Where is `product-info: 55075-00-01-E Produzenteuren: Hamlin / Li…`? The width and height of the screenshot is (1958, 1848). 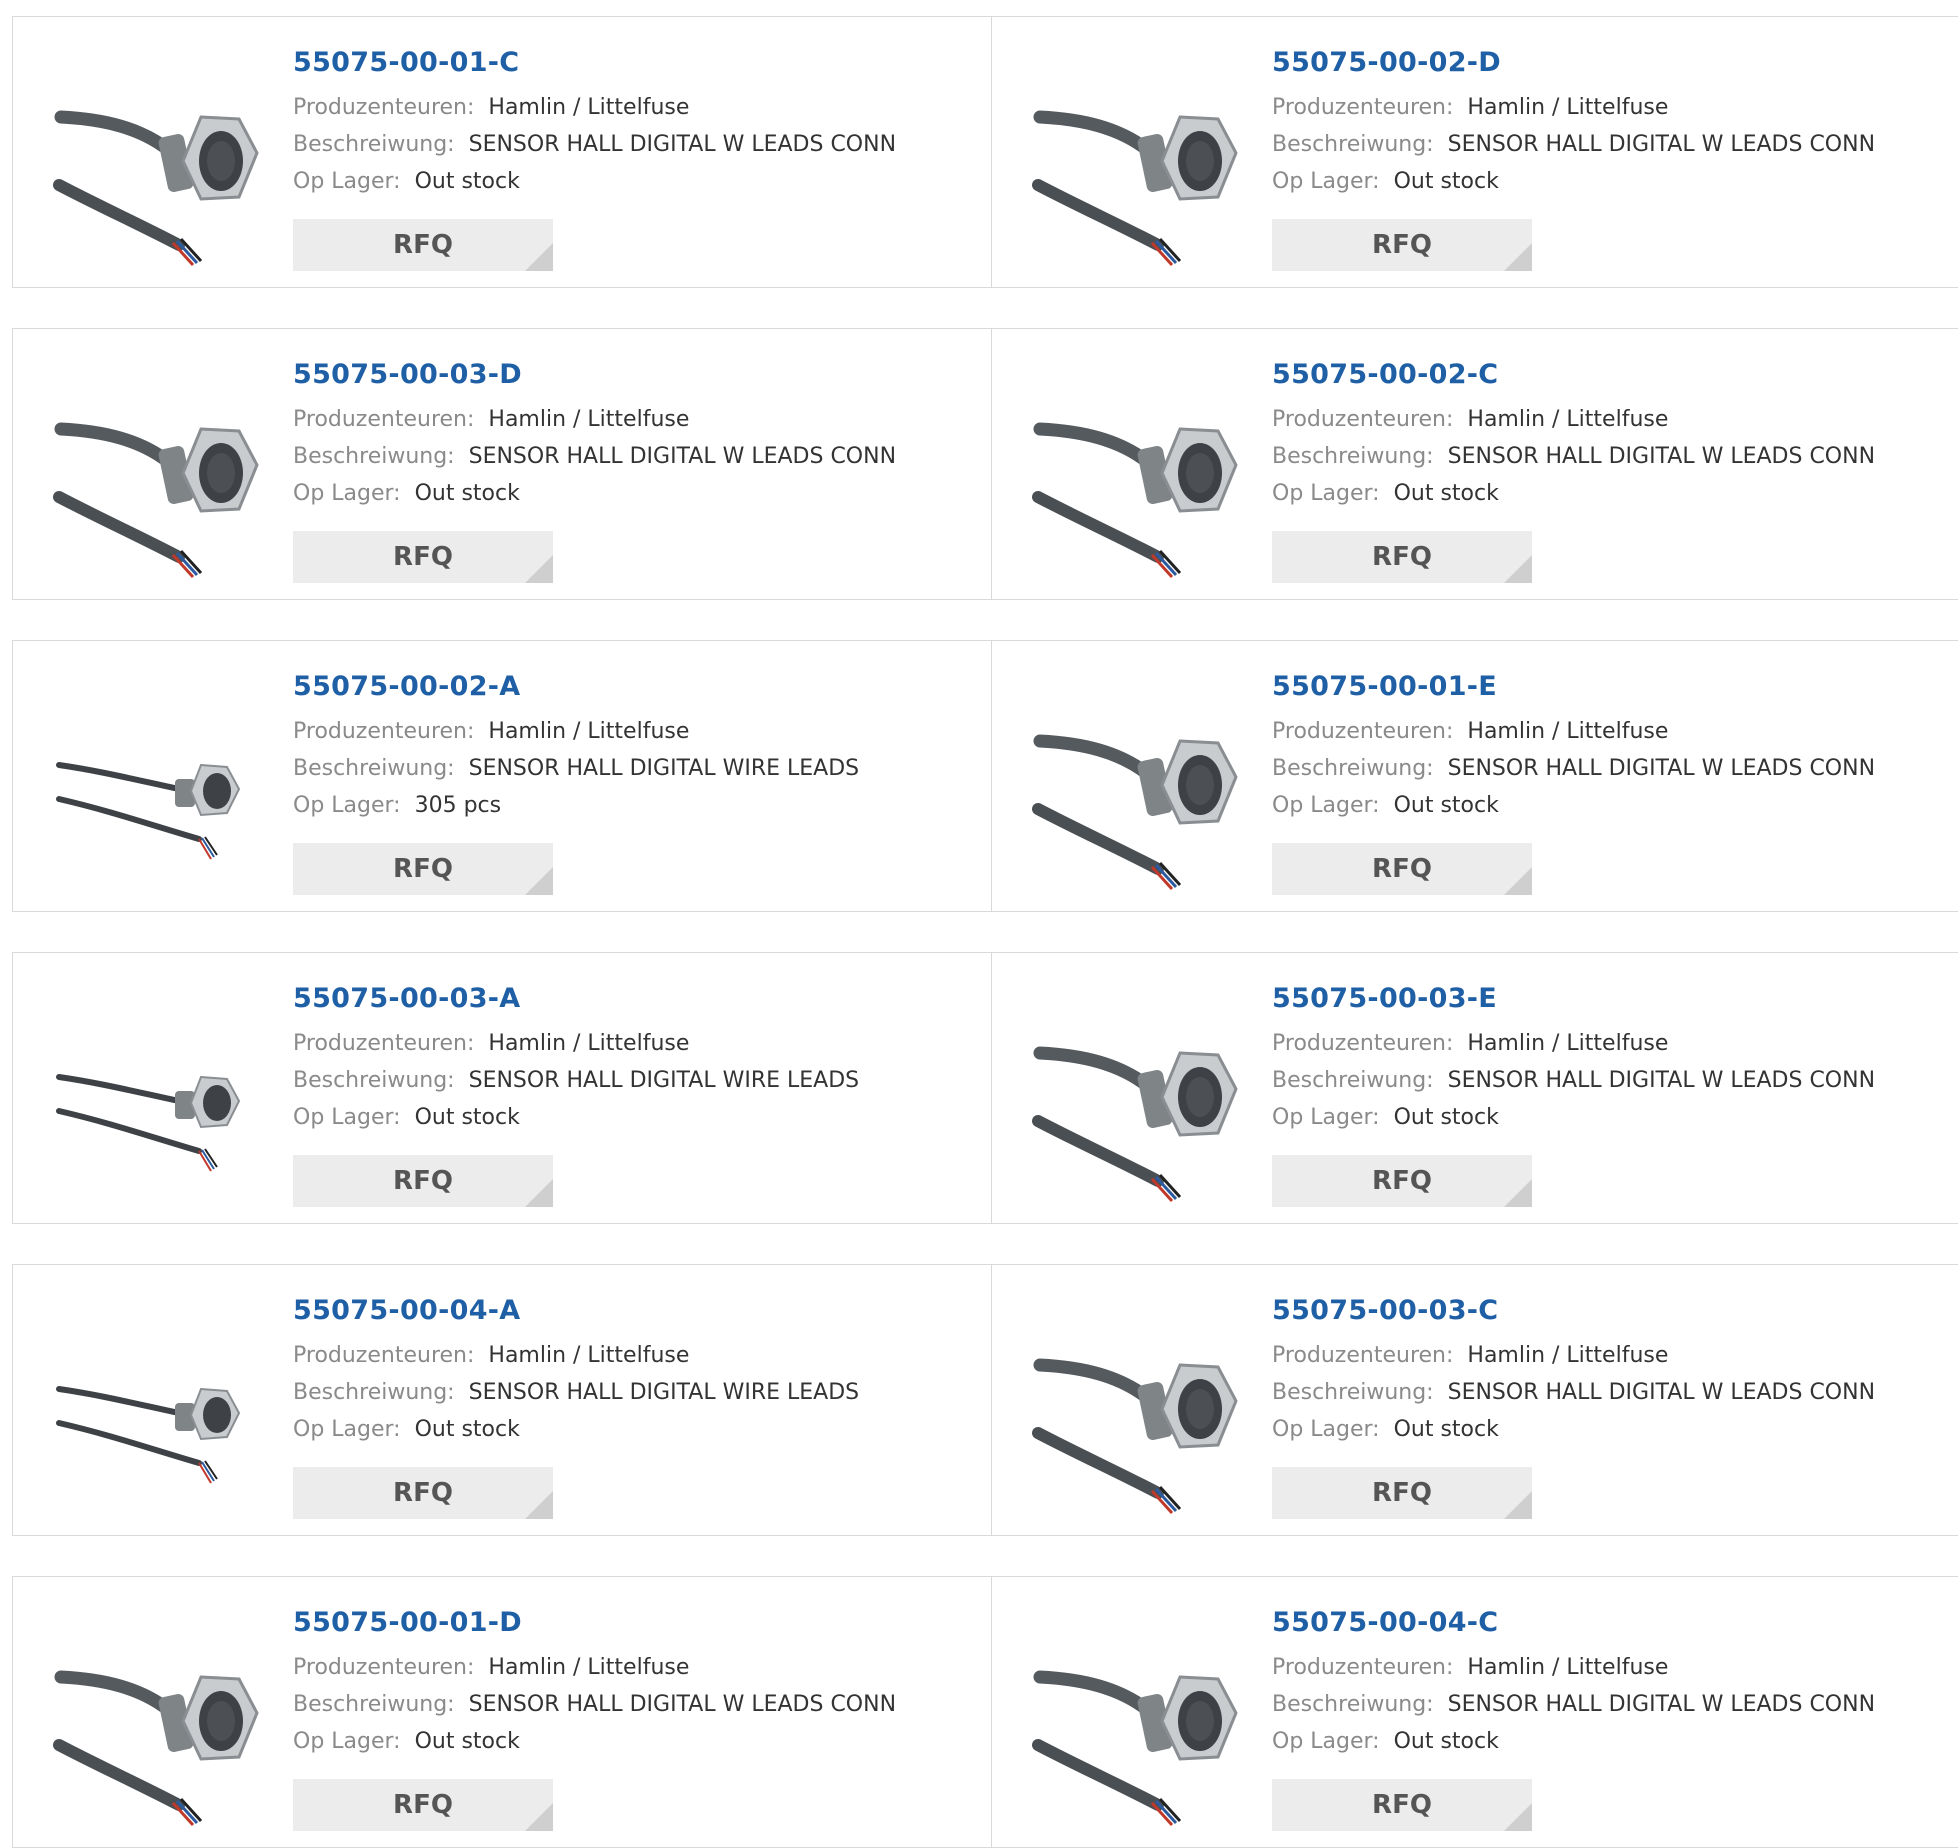 product-info: 55075-00-01-E Produzenteuren: Hamlin / Li… is located at coordinates (1573, 745).